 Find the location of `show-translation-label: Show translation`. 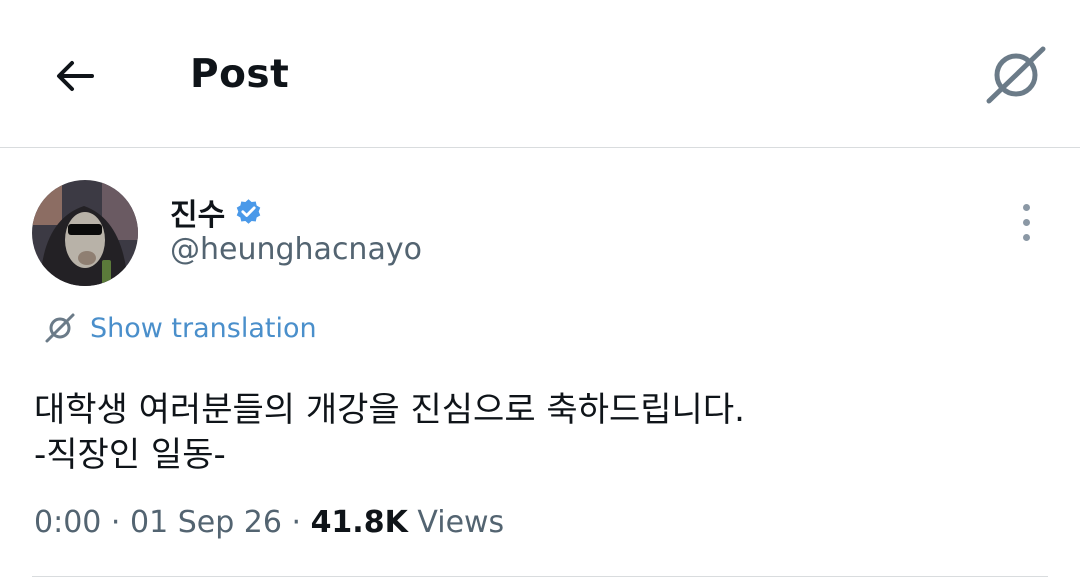

show-translation-label: Show translation is located at coordinates (203, 328).